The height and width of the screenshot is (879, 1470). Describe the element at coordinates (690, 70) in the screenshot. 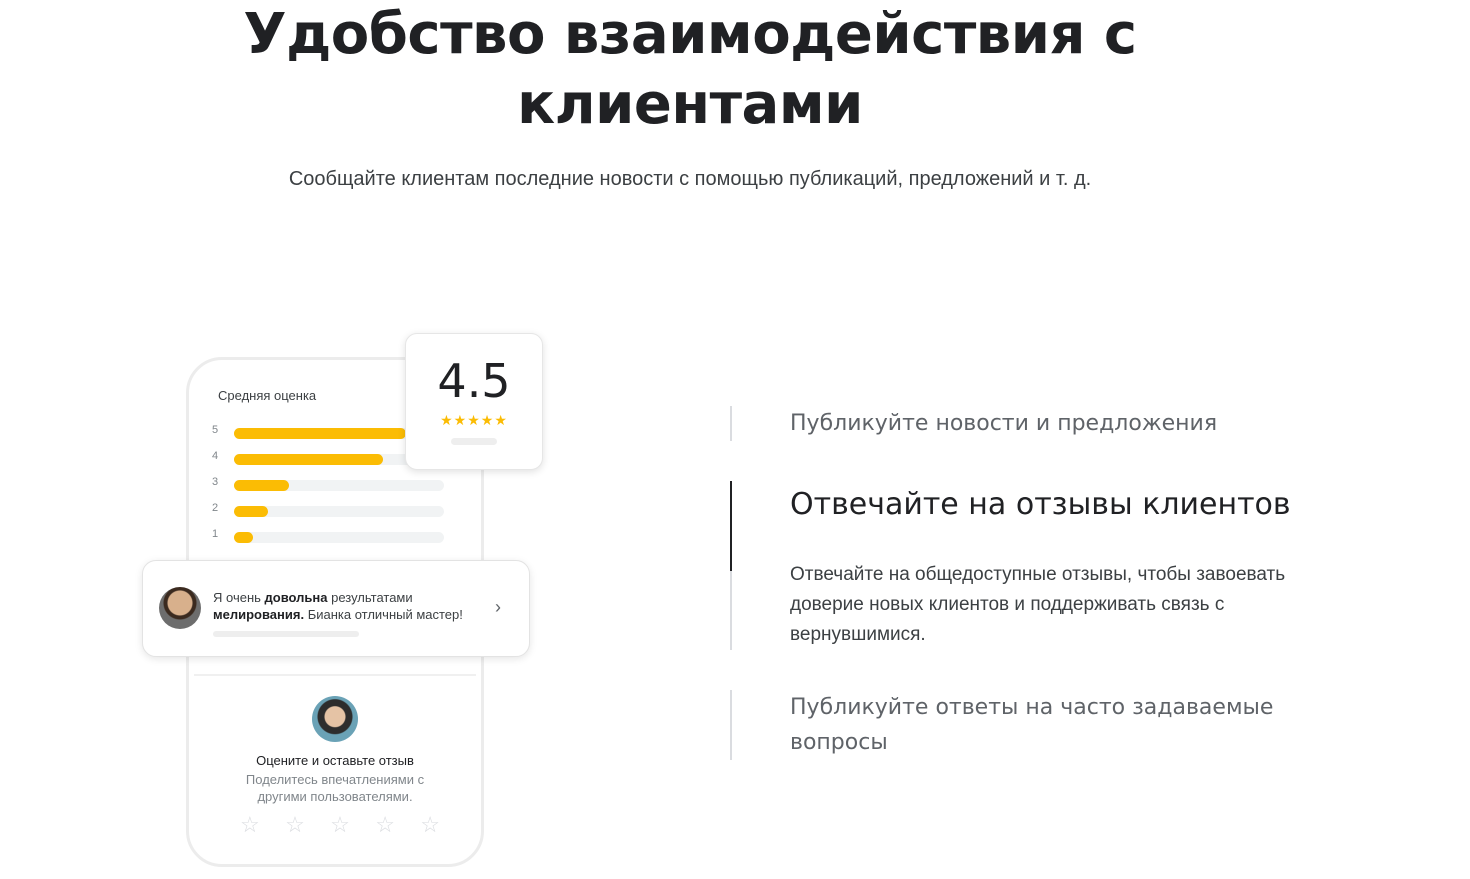

I see `page-title: Удобство взаимодействия с клиентами` at that location.